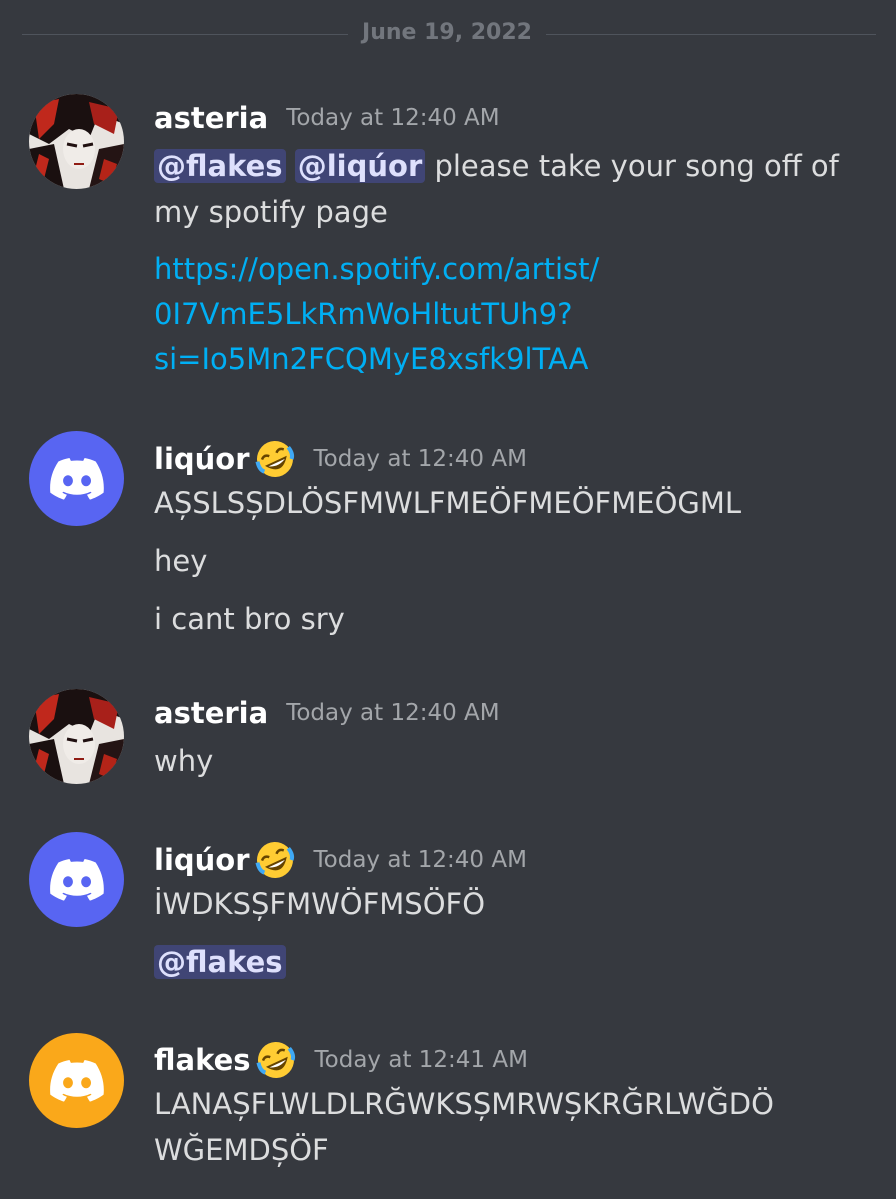 The width and height of the screenshot is (896, 1199). I want to click on timestamp: Today at 12:41 AM, so click(421, 1060).